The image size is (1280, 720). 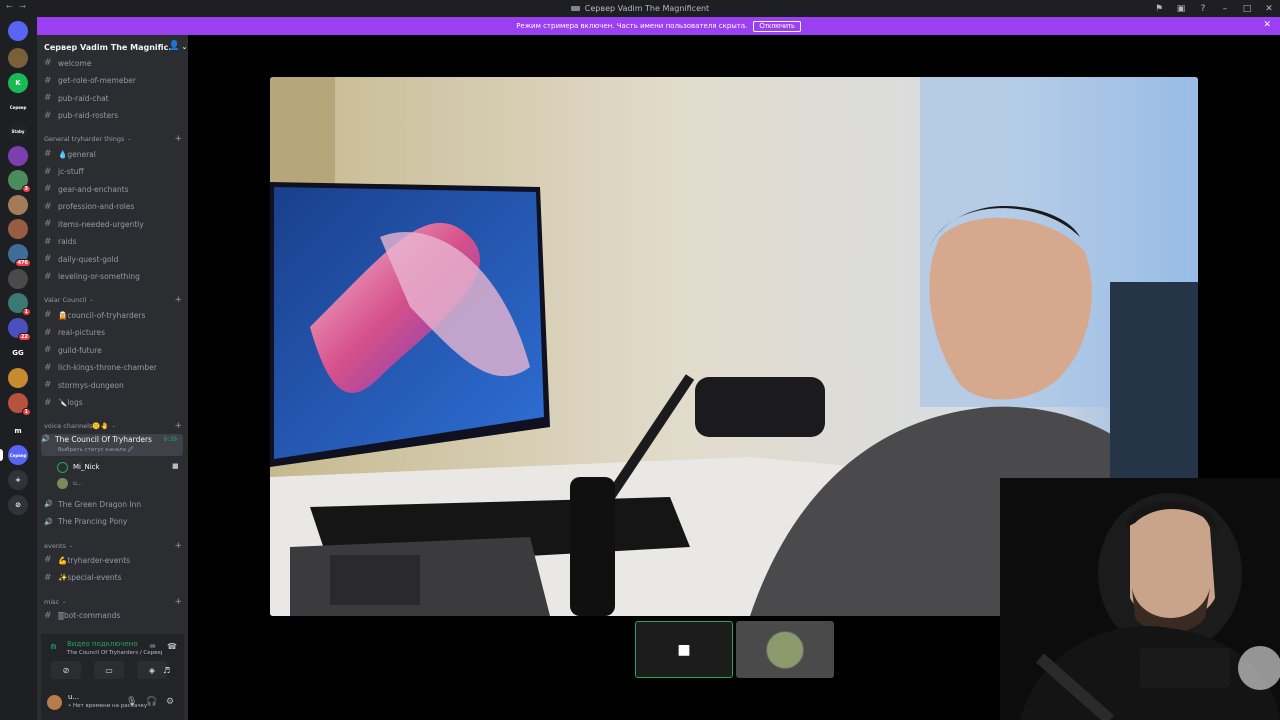 I want to click on disable-streamer-mode-button: Отключить, so click(x=777, y=26).